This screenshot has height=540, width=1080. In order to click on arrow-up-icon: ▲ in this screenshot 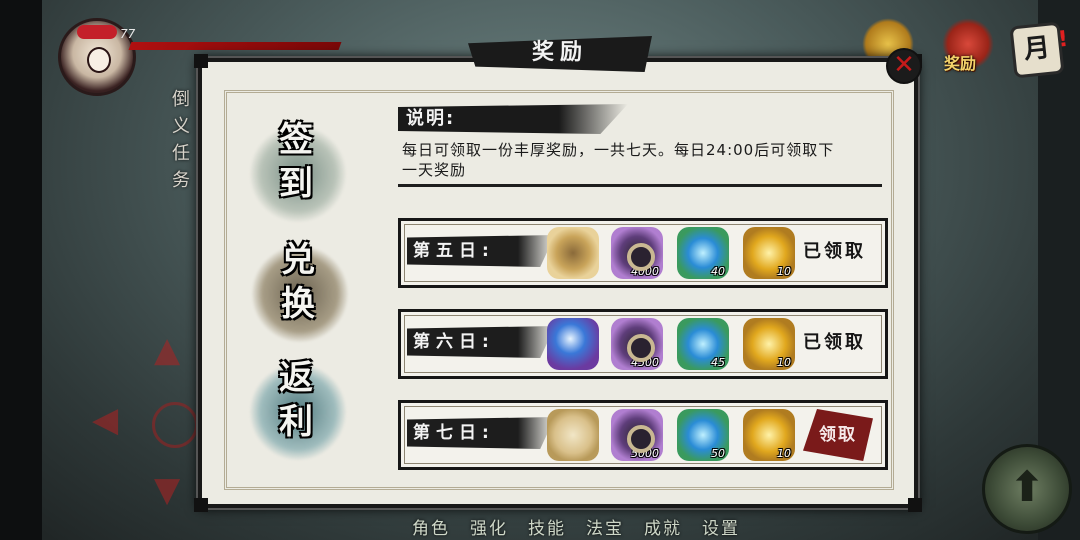, I will do `click(167, 350)`.